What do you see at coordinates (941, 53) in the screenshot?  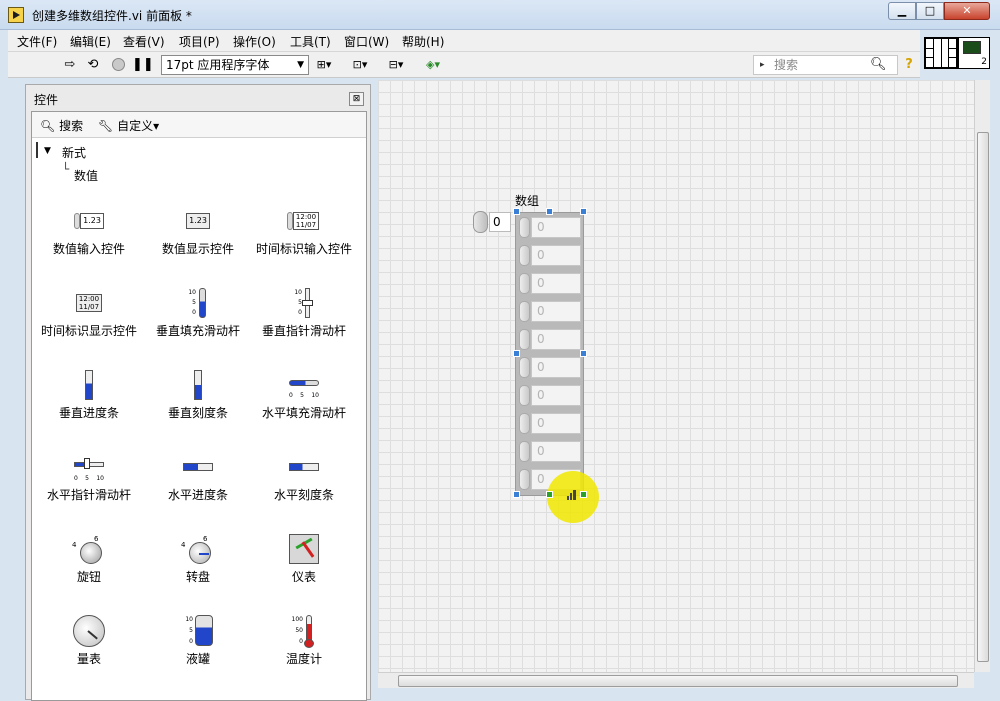 I see `connector-pane` at bounding box center [941, 53].